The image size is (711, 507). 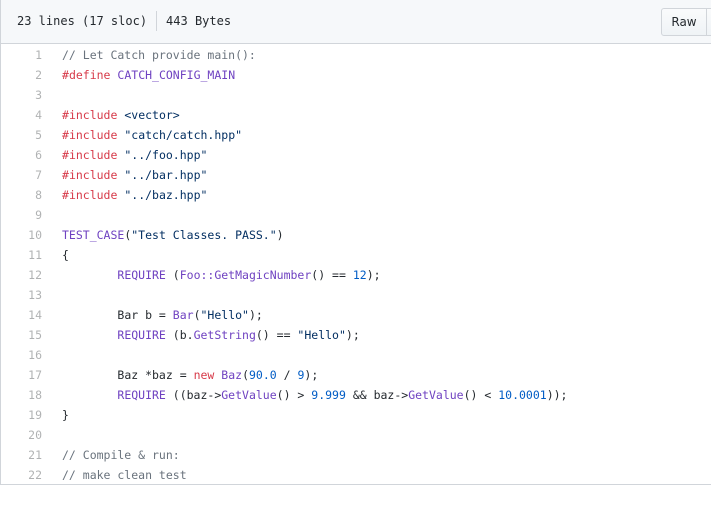 I want to click on code-line: 7 #include "../bar.hpp", so click(x=284, y=175).